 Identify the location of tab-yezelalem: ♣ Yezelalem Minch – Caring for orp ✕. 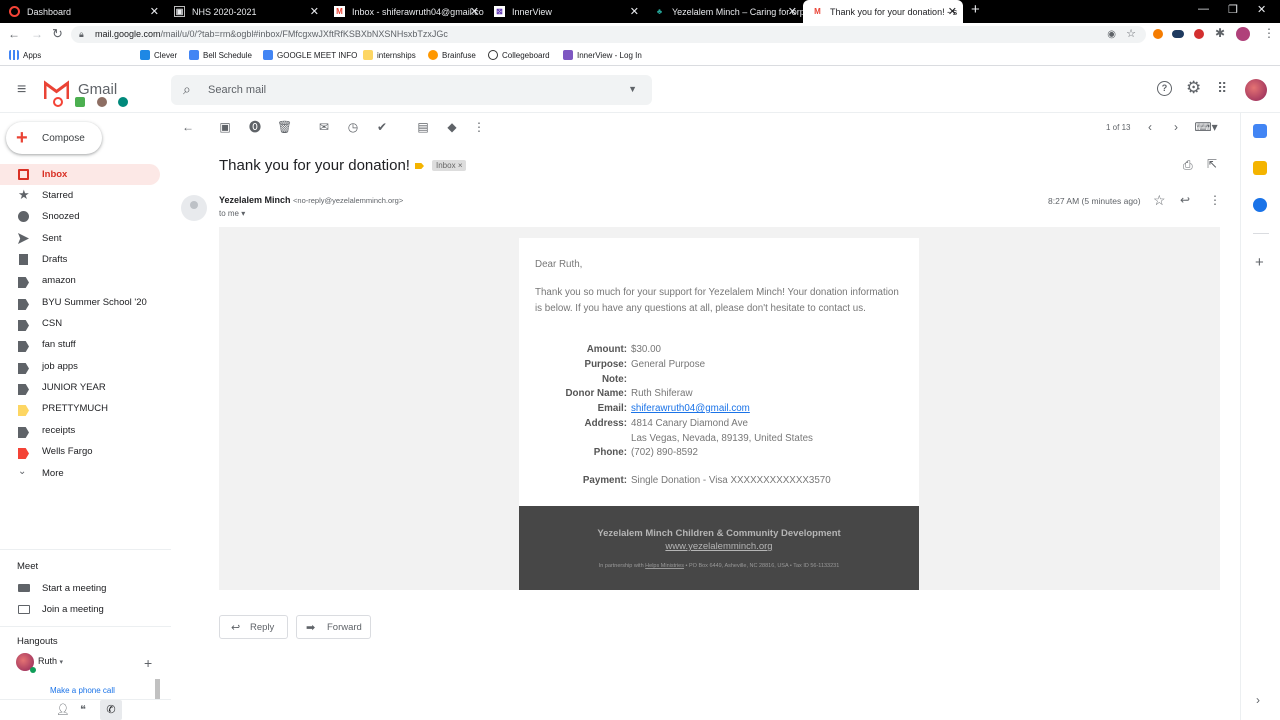
(724, 11).